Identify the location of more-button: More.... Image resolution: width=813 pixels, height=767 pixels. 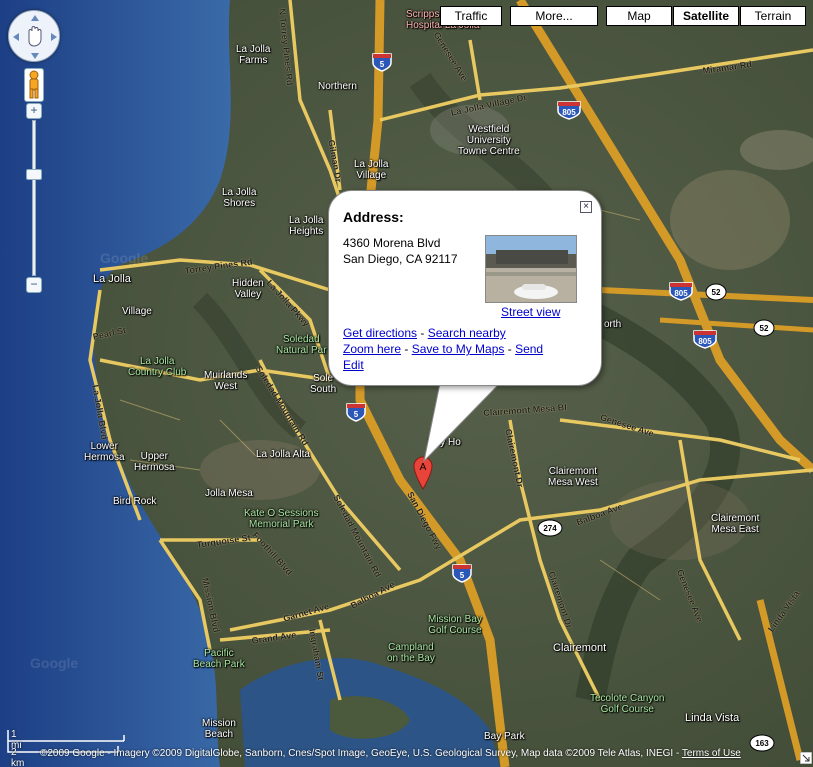
(554, 16).